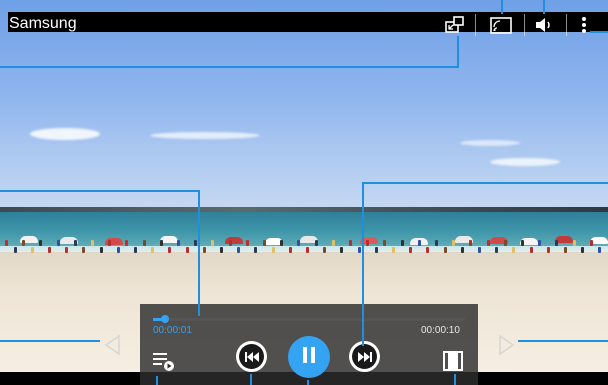 The height and width of the screenshot is (385, 608). What do you see at coordinates (455, 25) in the screenshot?
I see `popup-play-icon` at bounding box center [455, 25].